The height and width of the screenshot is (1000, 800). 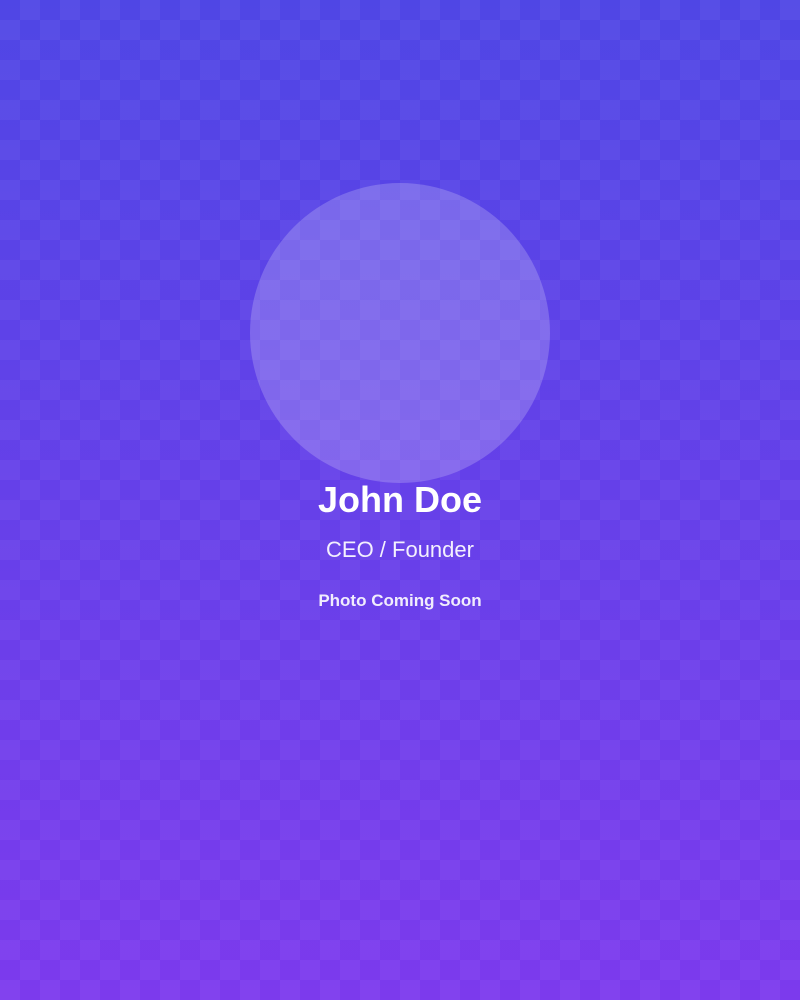 I want to click on person-role: CEO / Founder, so click(x=400, y=549).